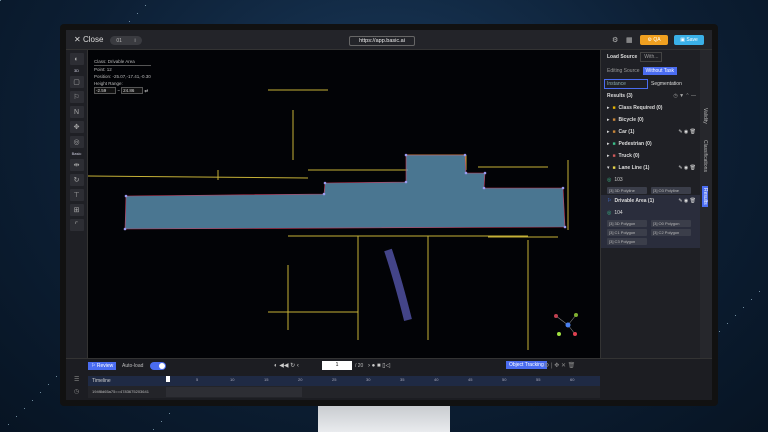 The height and width of the screenshot is (432, 768). Describe the element at coordinates (618, 180) in the screenshot. I see `lane-object-id: 103` at that location.